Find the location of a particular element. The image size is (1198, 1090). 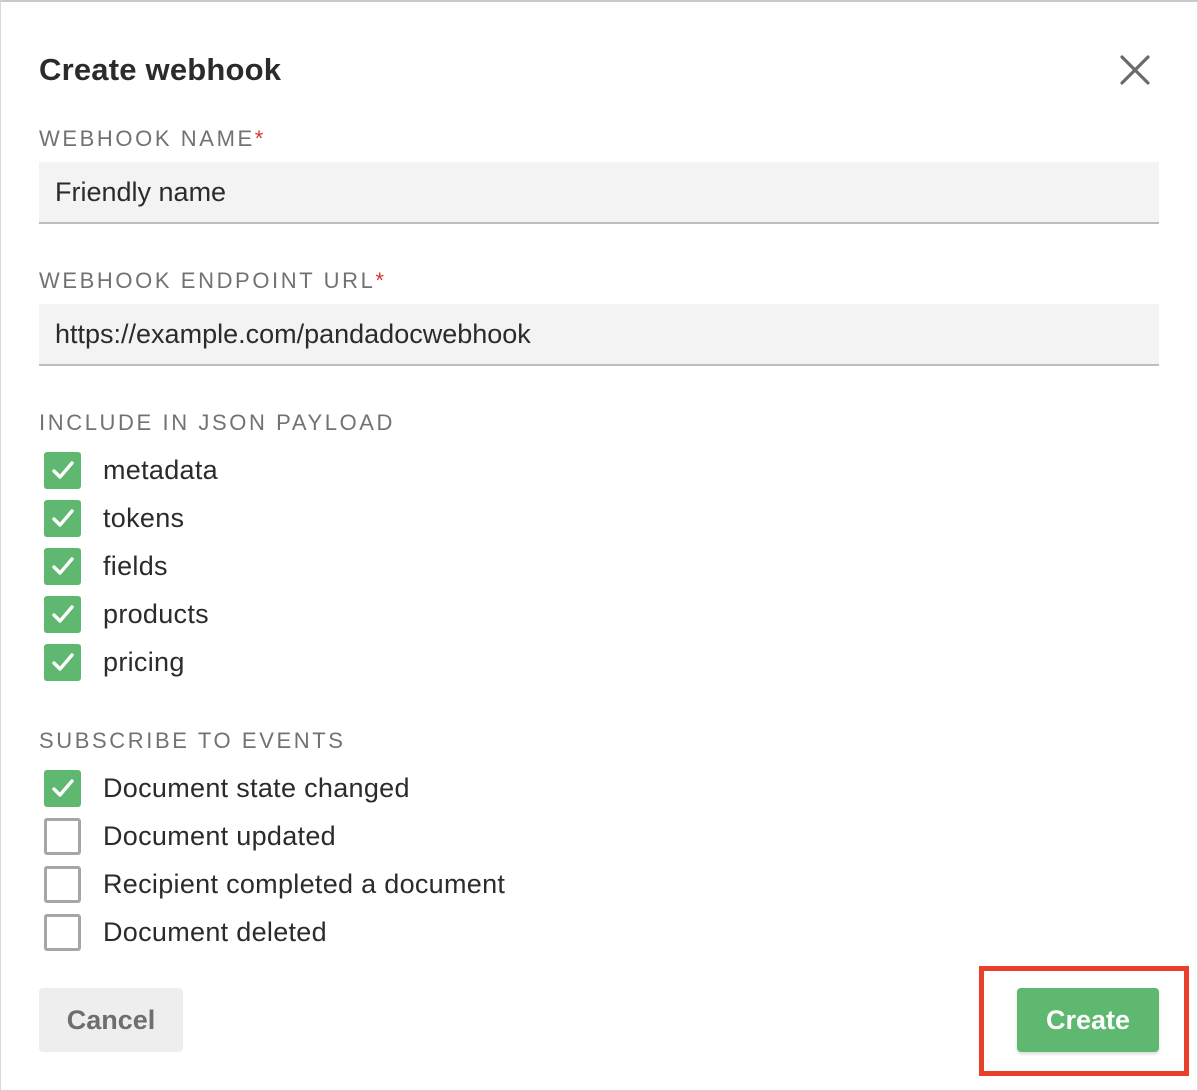

cancel-button: Cancel is located at coordinates (111, 1020).